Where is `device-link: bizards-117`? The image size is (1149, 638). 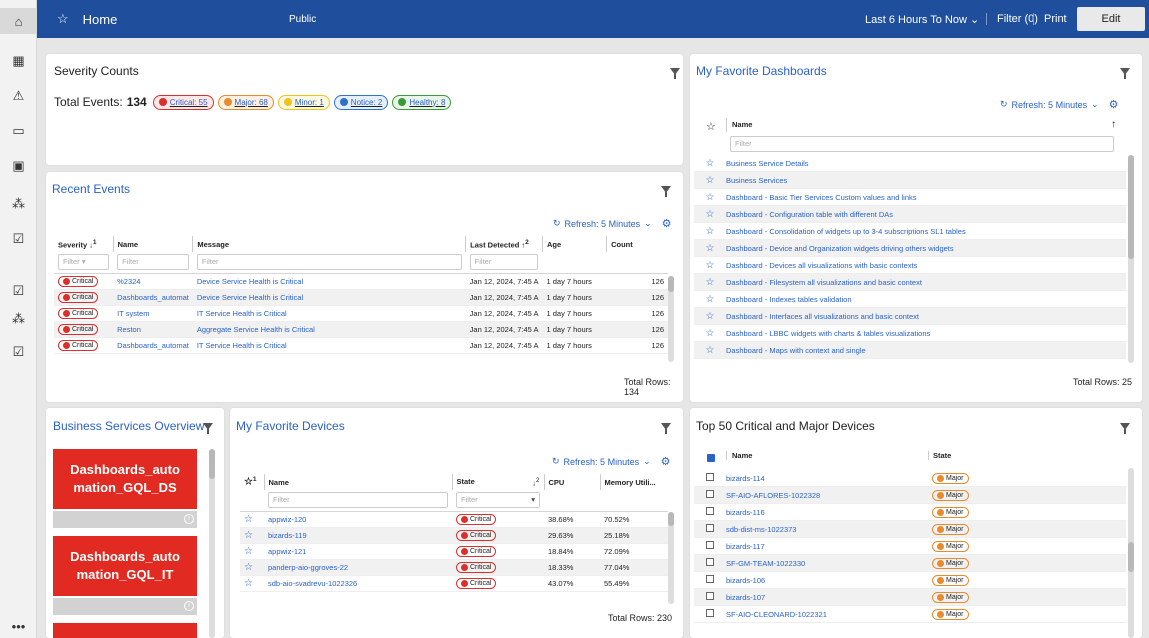
device-link: bizards-117 is located at coordinates (829, 546).